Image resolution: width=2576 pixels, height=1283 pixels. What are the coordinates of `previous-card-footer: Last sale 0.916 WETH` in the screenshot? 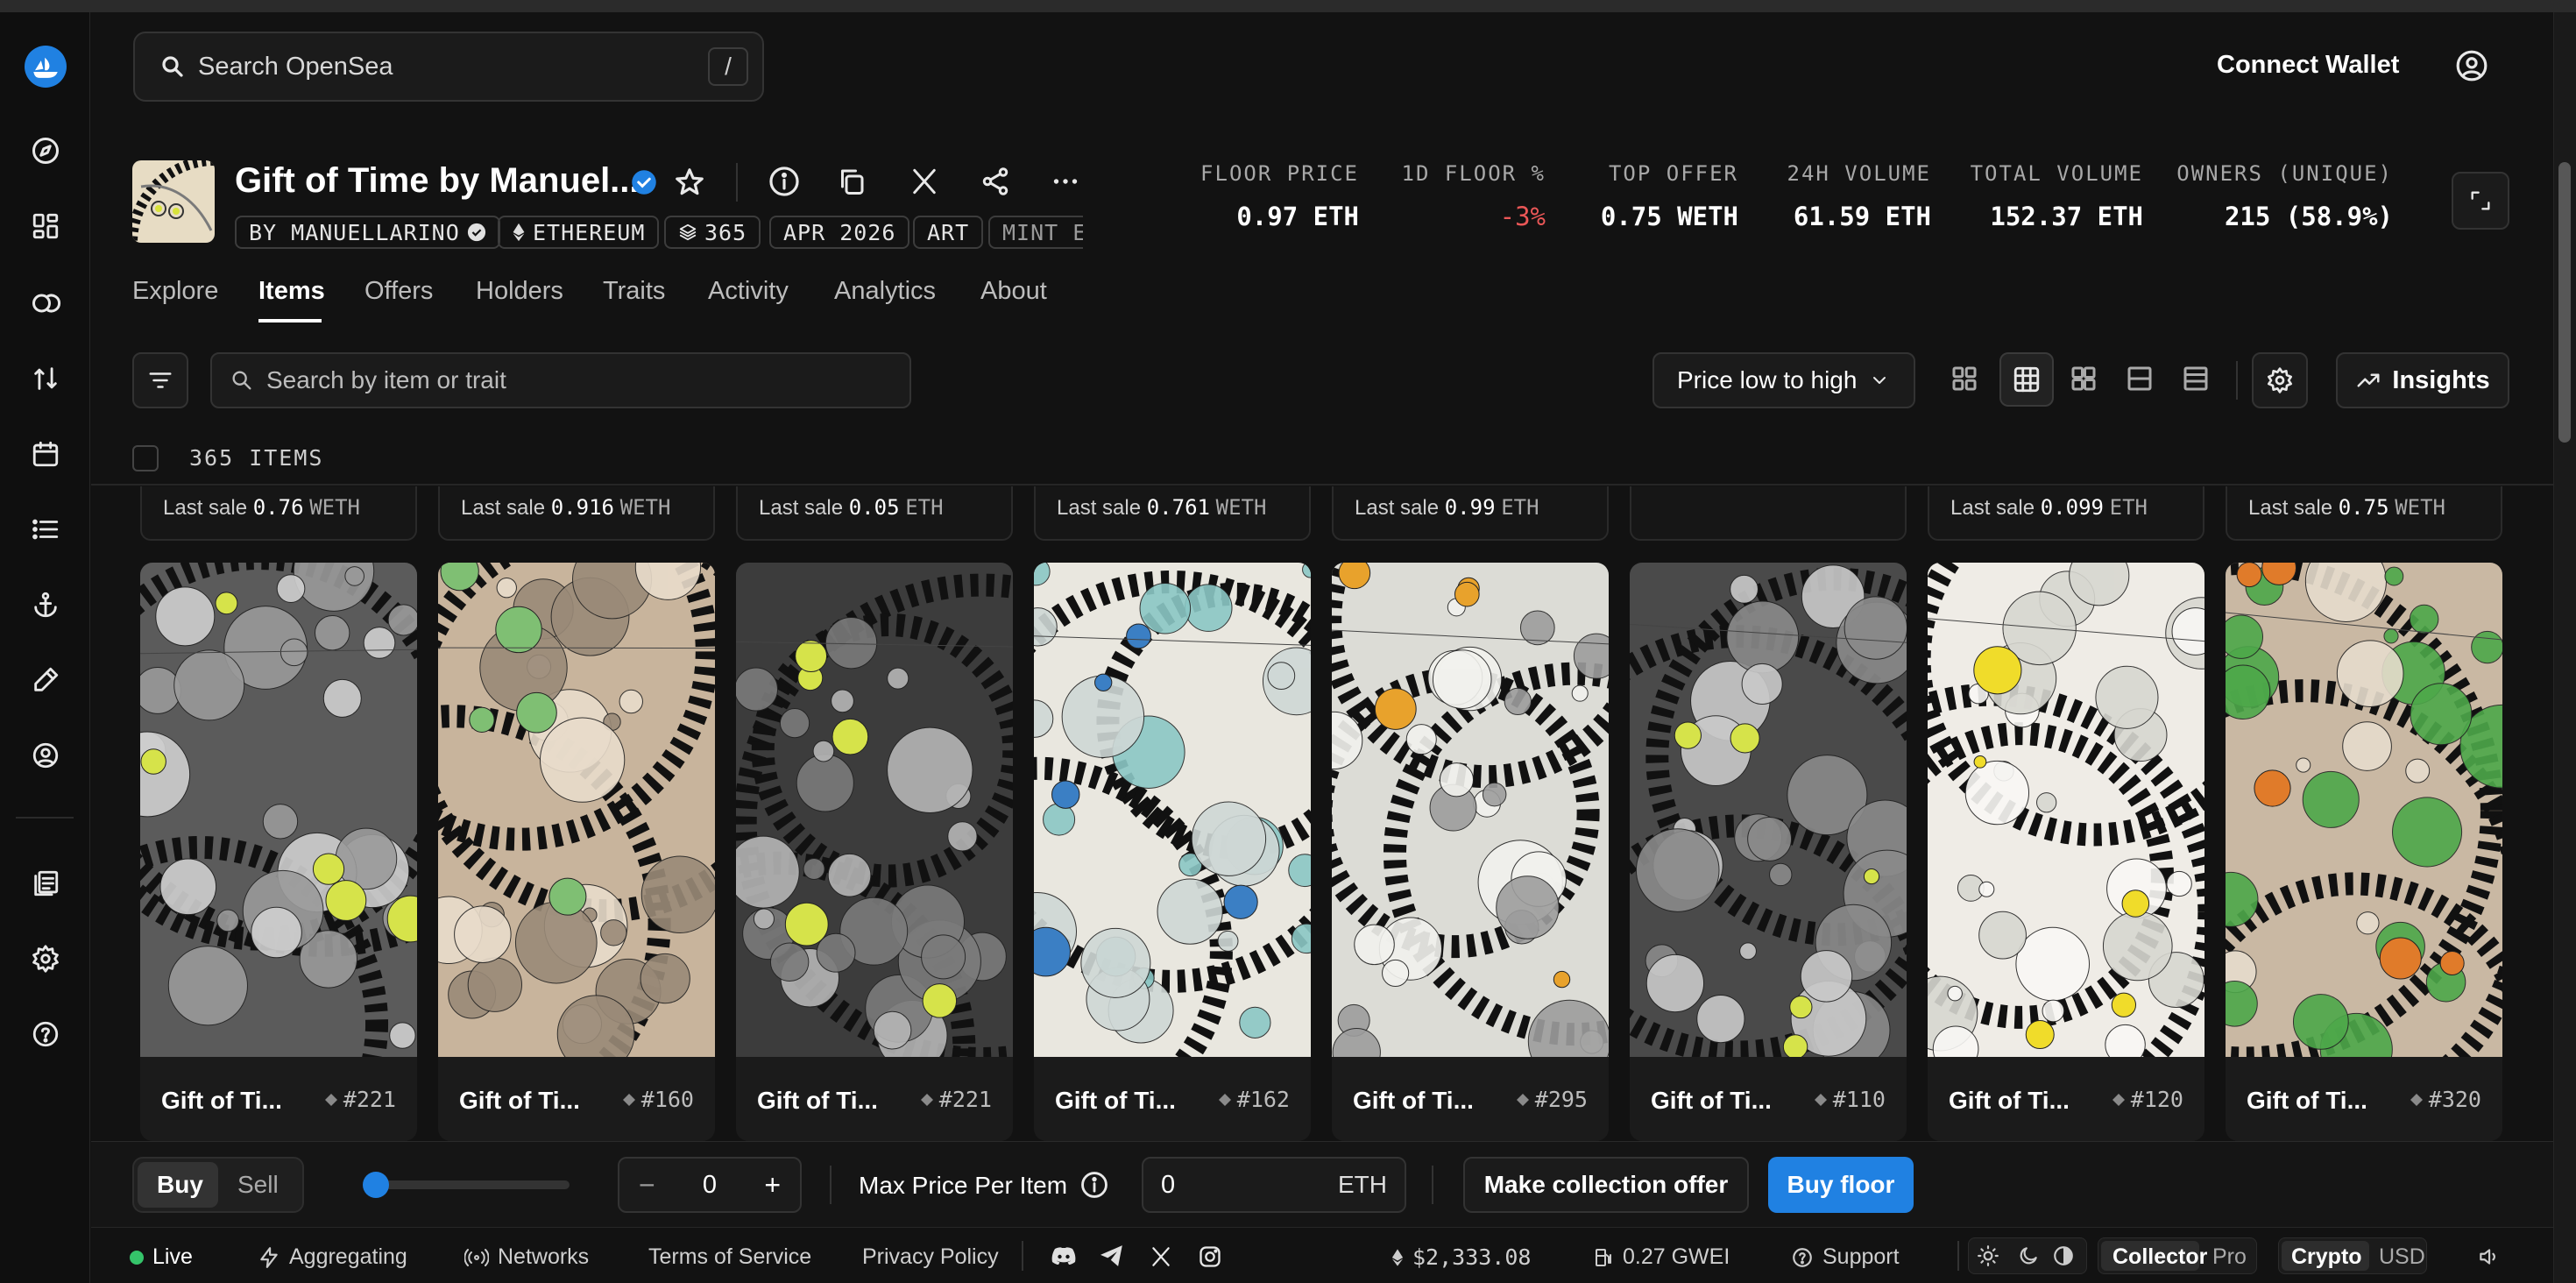 It's located at (576, 513).